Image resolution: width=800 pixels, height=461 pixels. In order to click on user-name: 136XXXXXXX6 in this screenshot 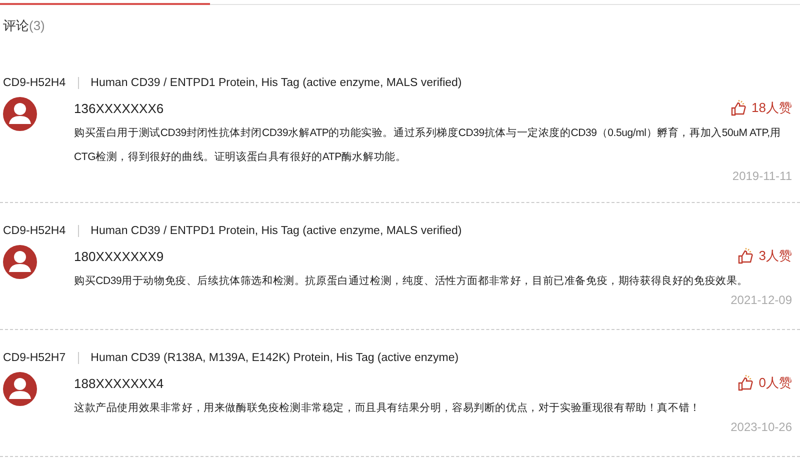, I will do `click(119, 108)`.